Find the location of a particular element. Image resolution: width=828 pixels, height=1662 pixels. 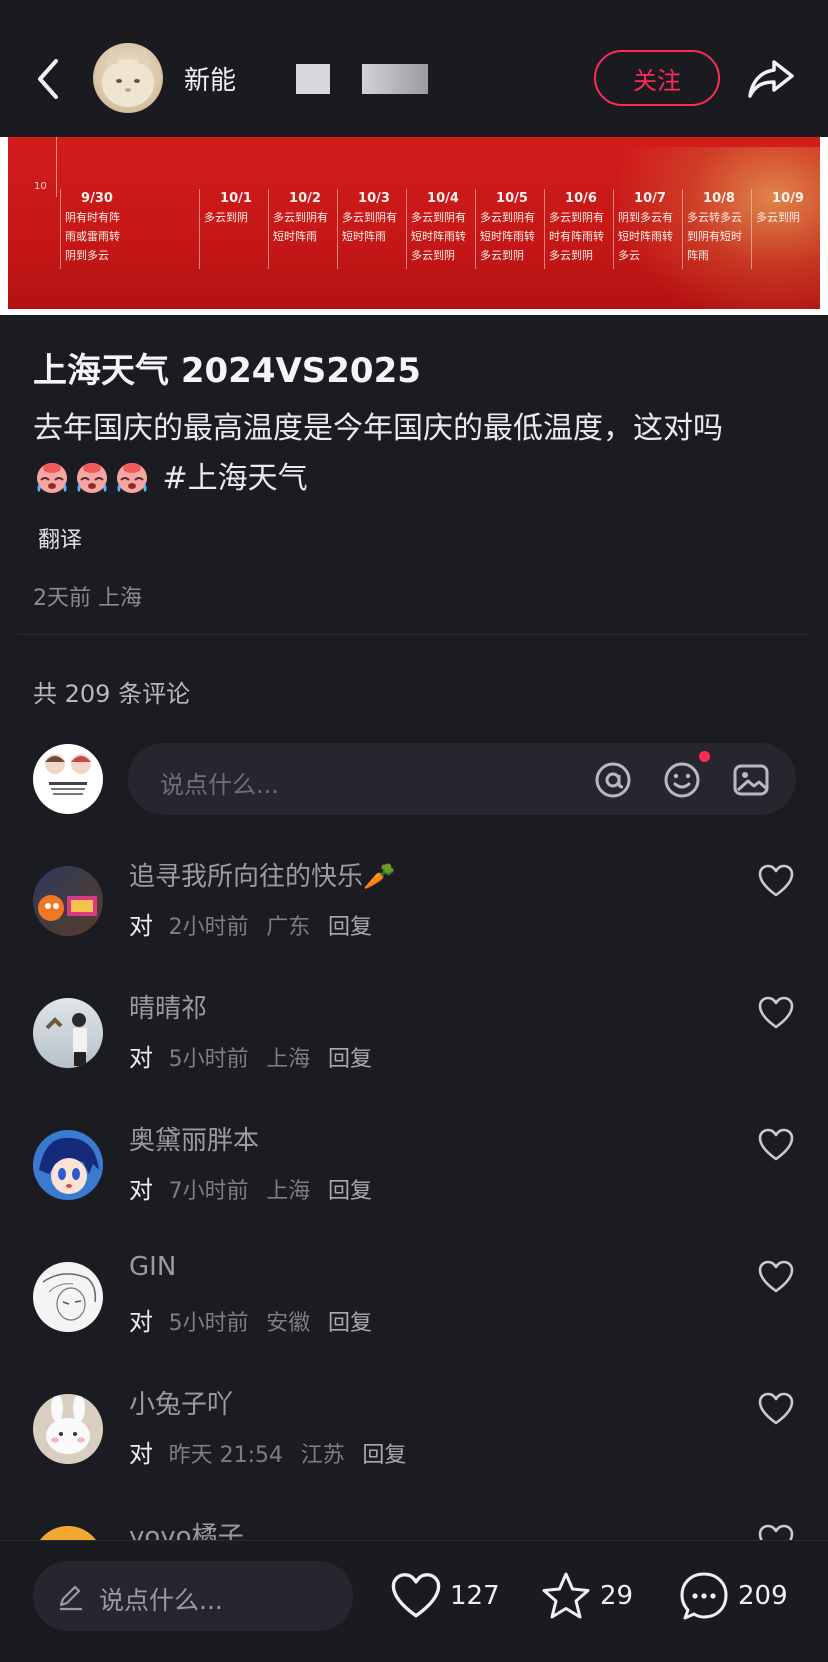

comment-location: 江苏 is located at coordinates (322, 1455).